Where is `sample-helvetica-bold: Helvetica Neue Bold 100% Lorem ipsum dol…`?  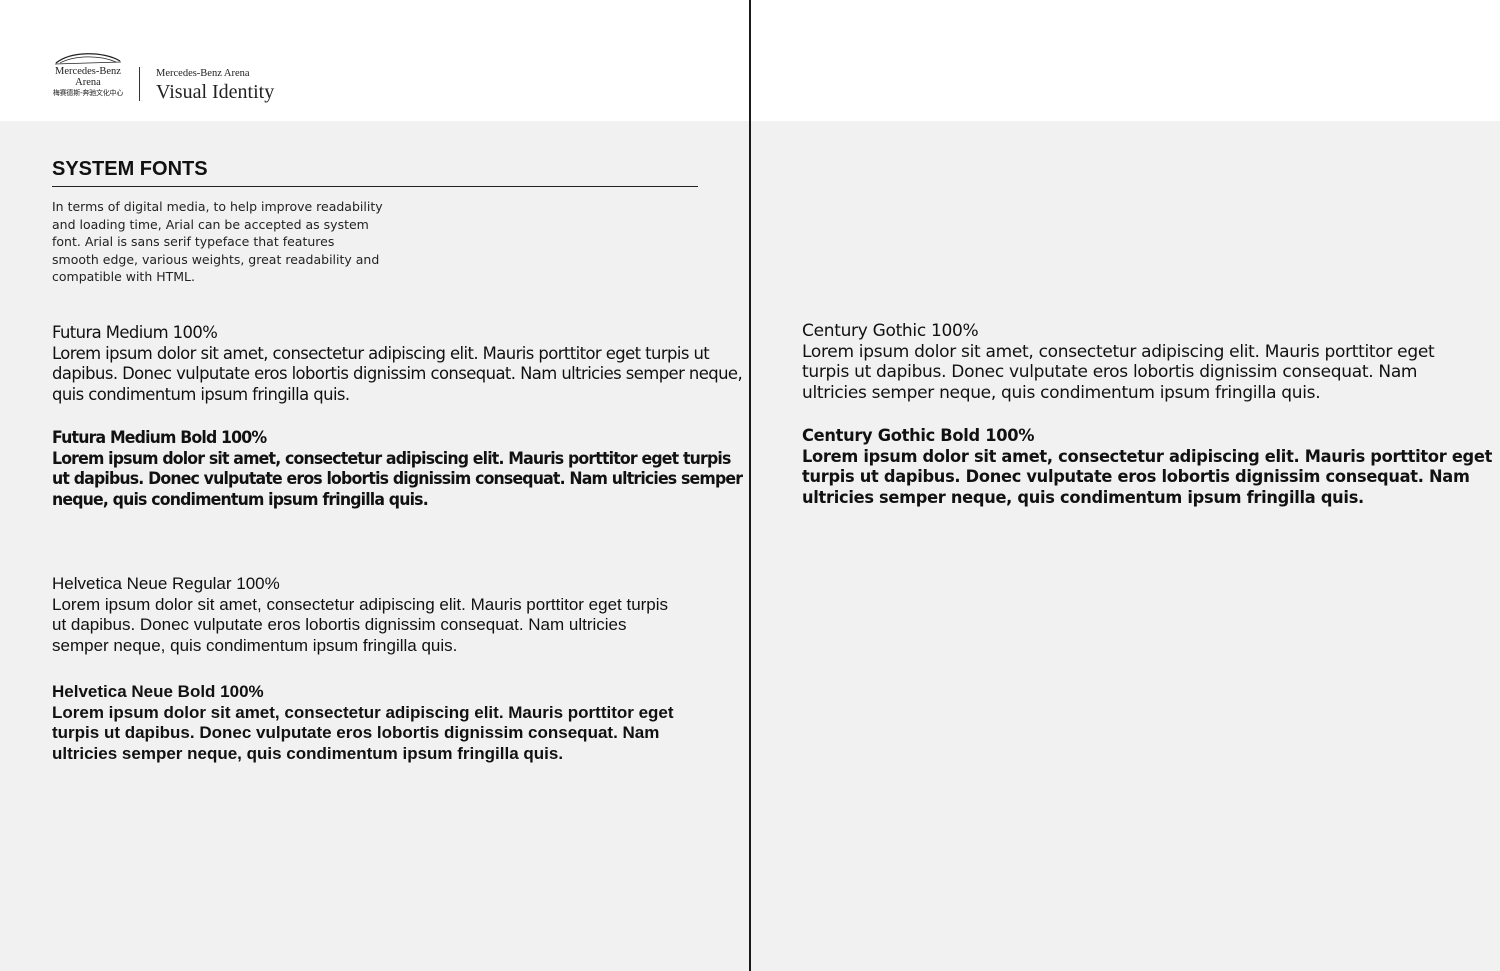 sample-helvetica-bold: Helvetica Neue Bold 100% Lorem ipsum dol… is located at coordinates (363, 723).